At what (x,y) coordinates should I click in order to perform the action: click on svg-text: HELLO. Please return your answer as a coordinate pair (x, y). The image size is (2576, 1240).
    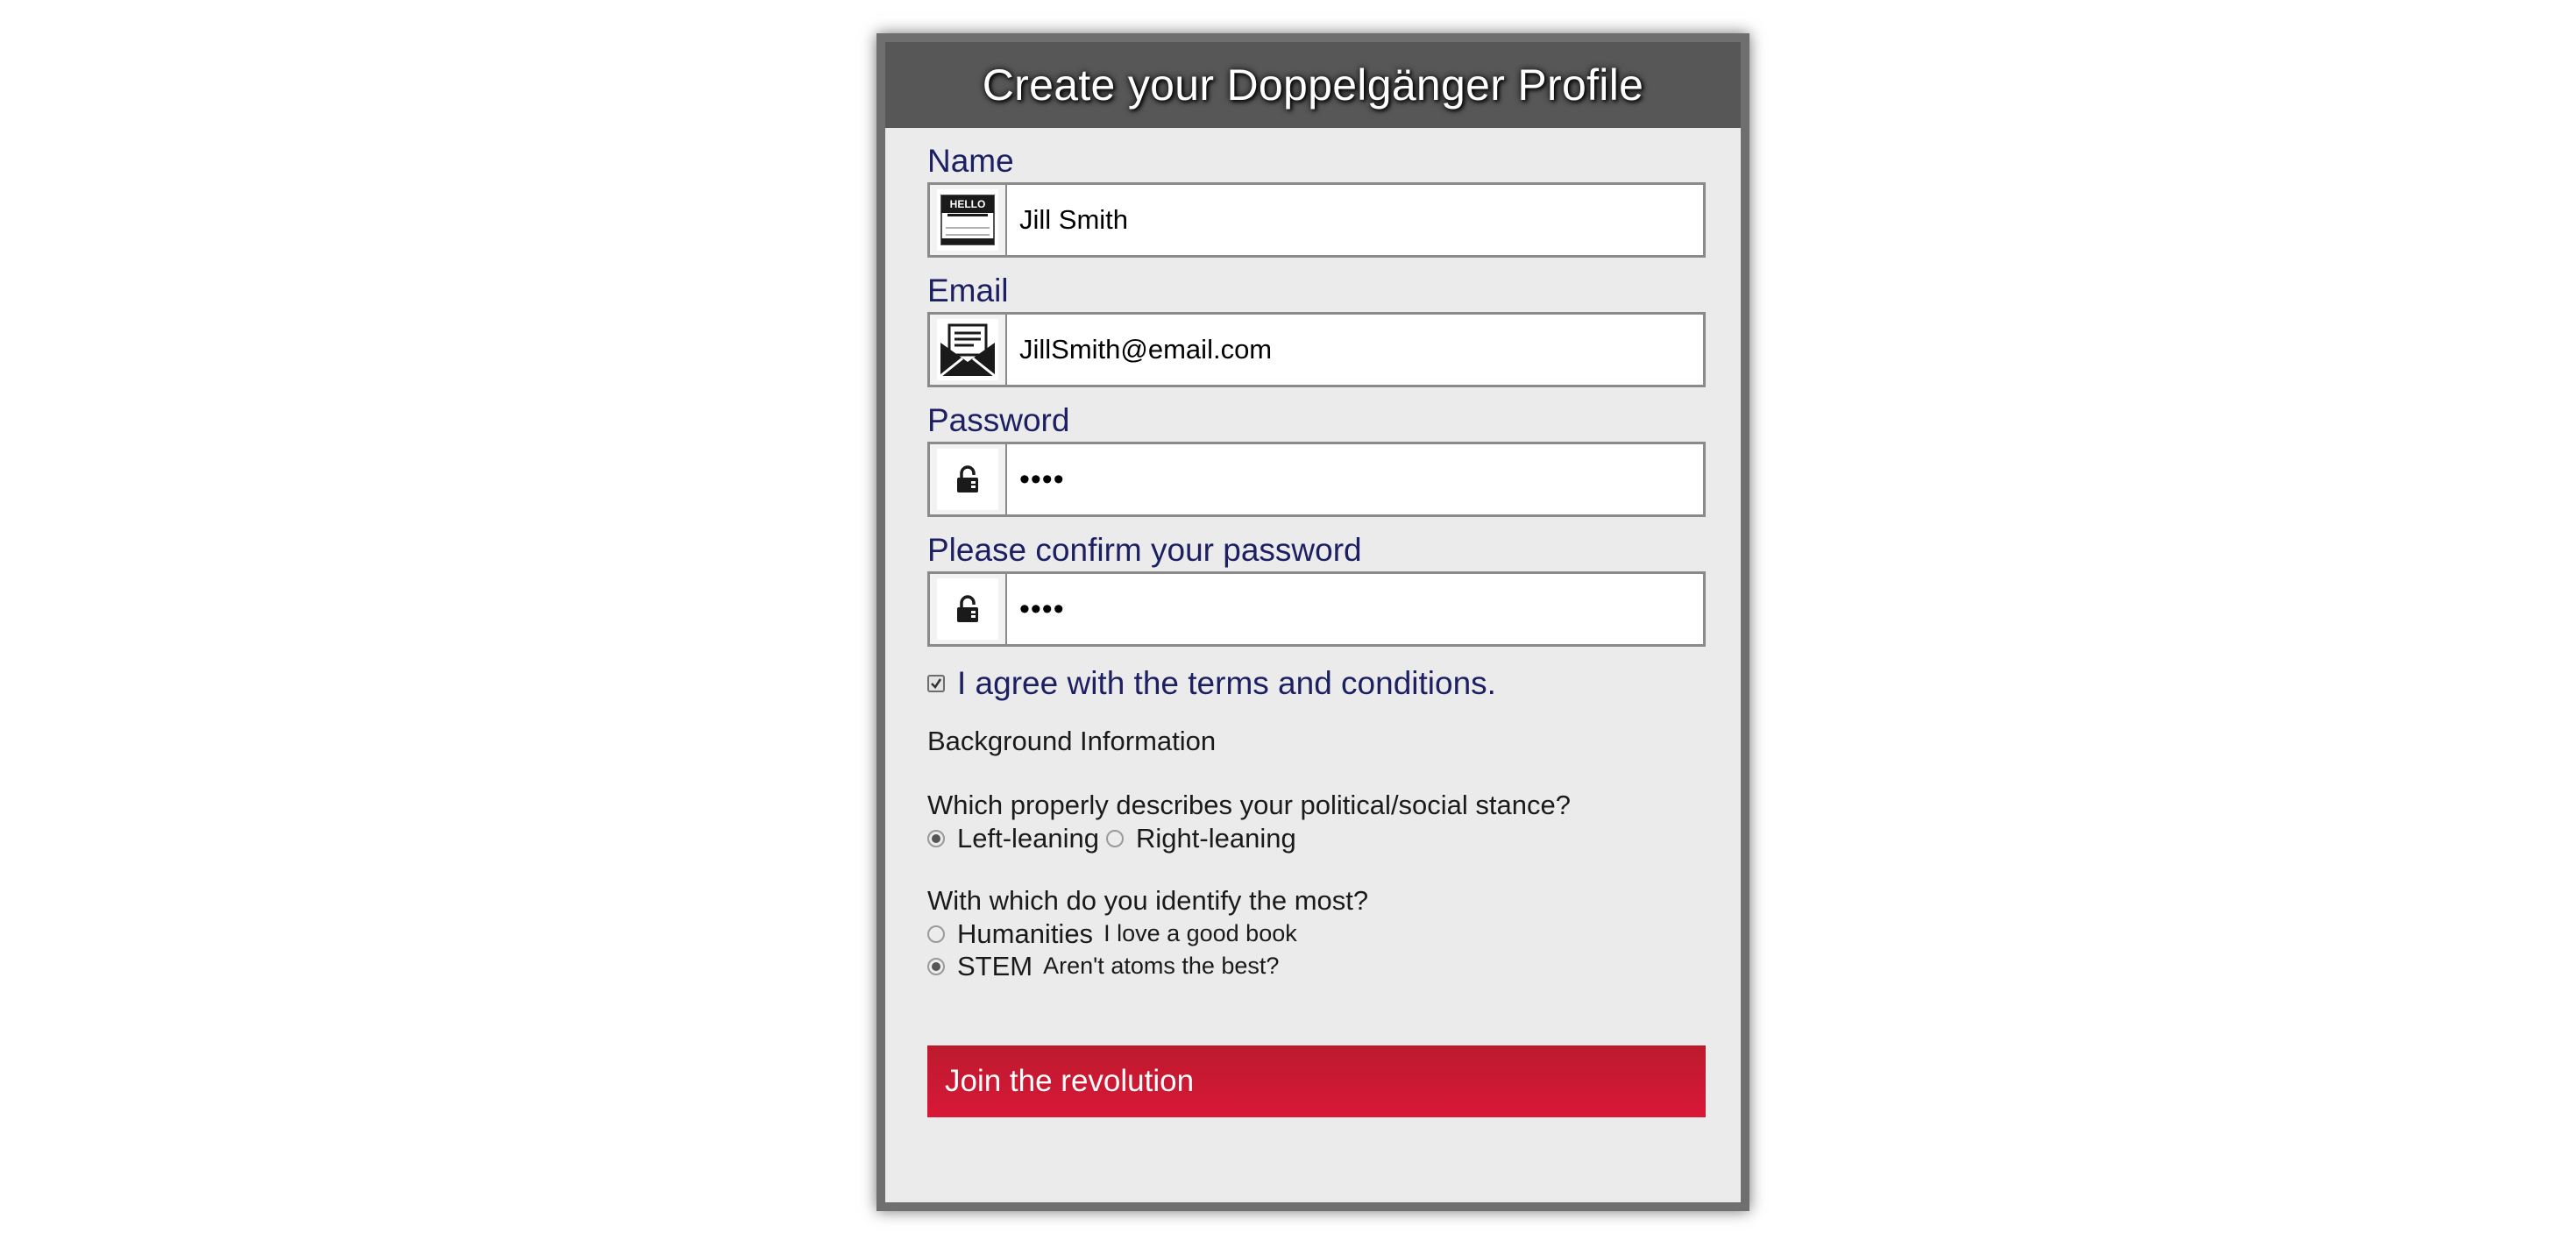
    Looking at the image, I should click on (968, 204).